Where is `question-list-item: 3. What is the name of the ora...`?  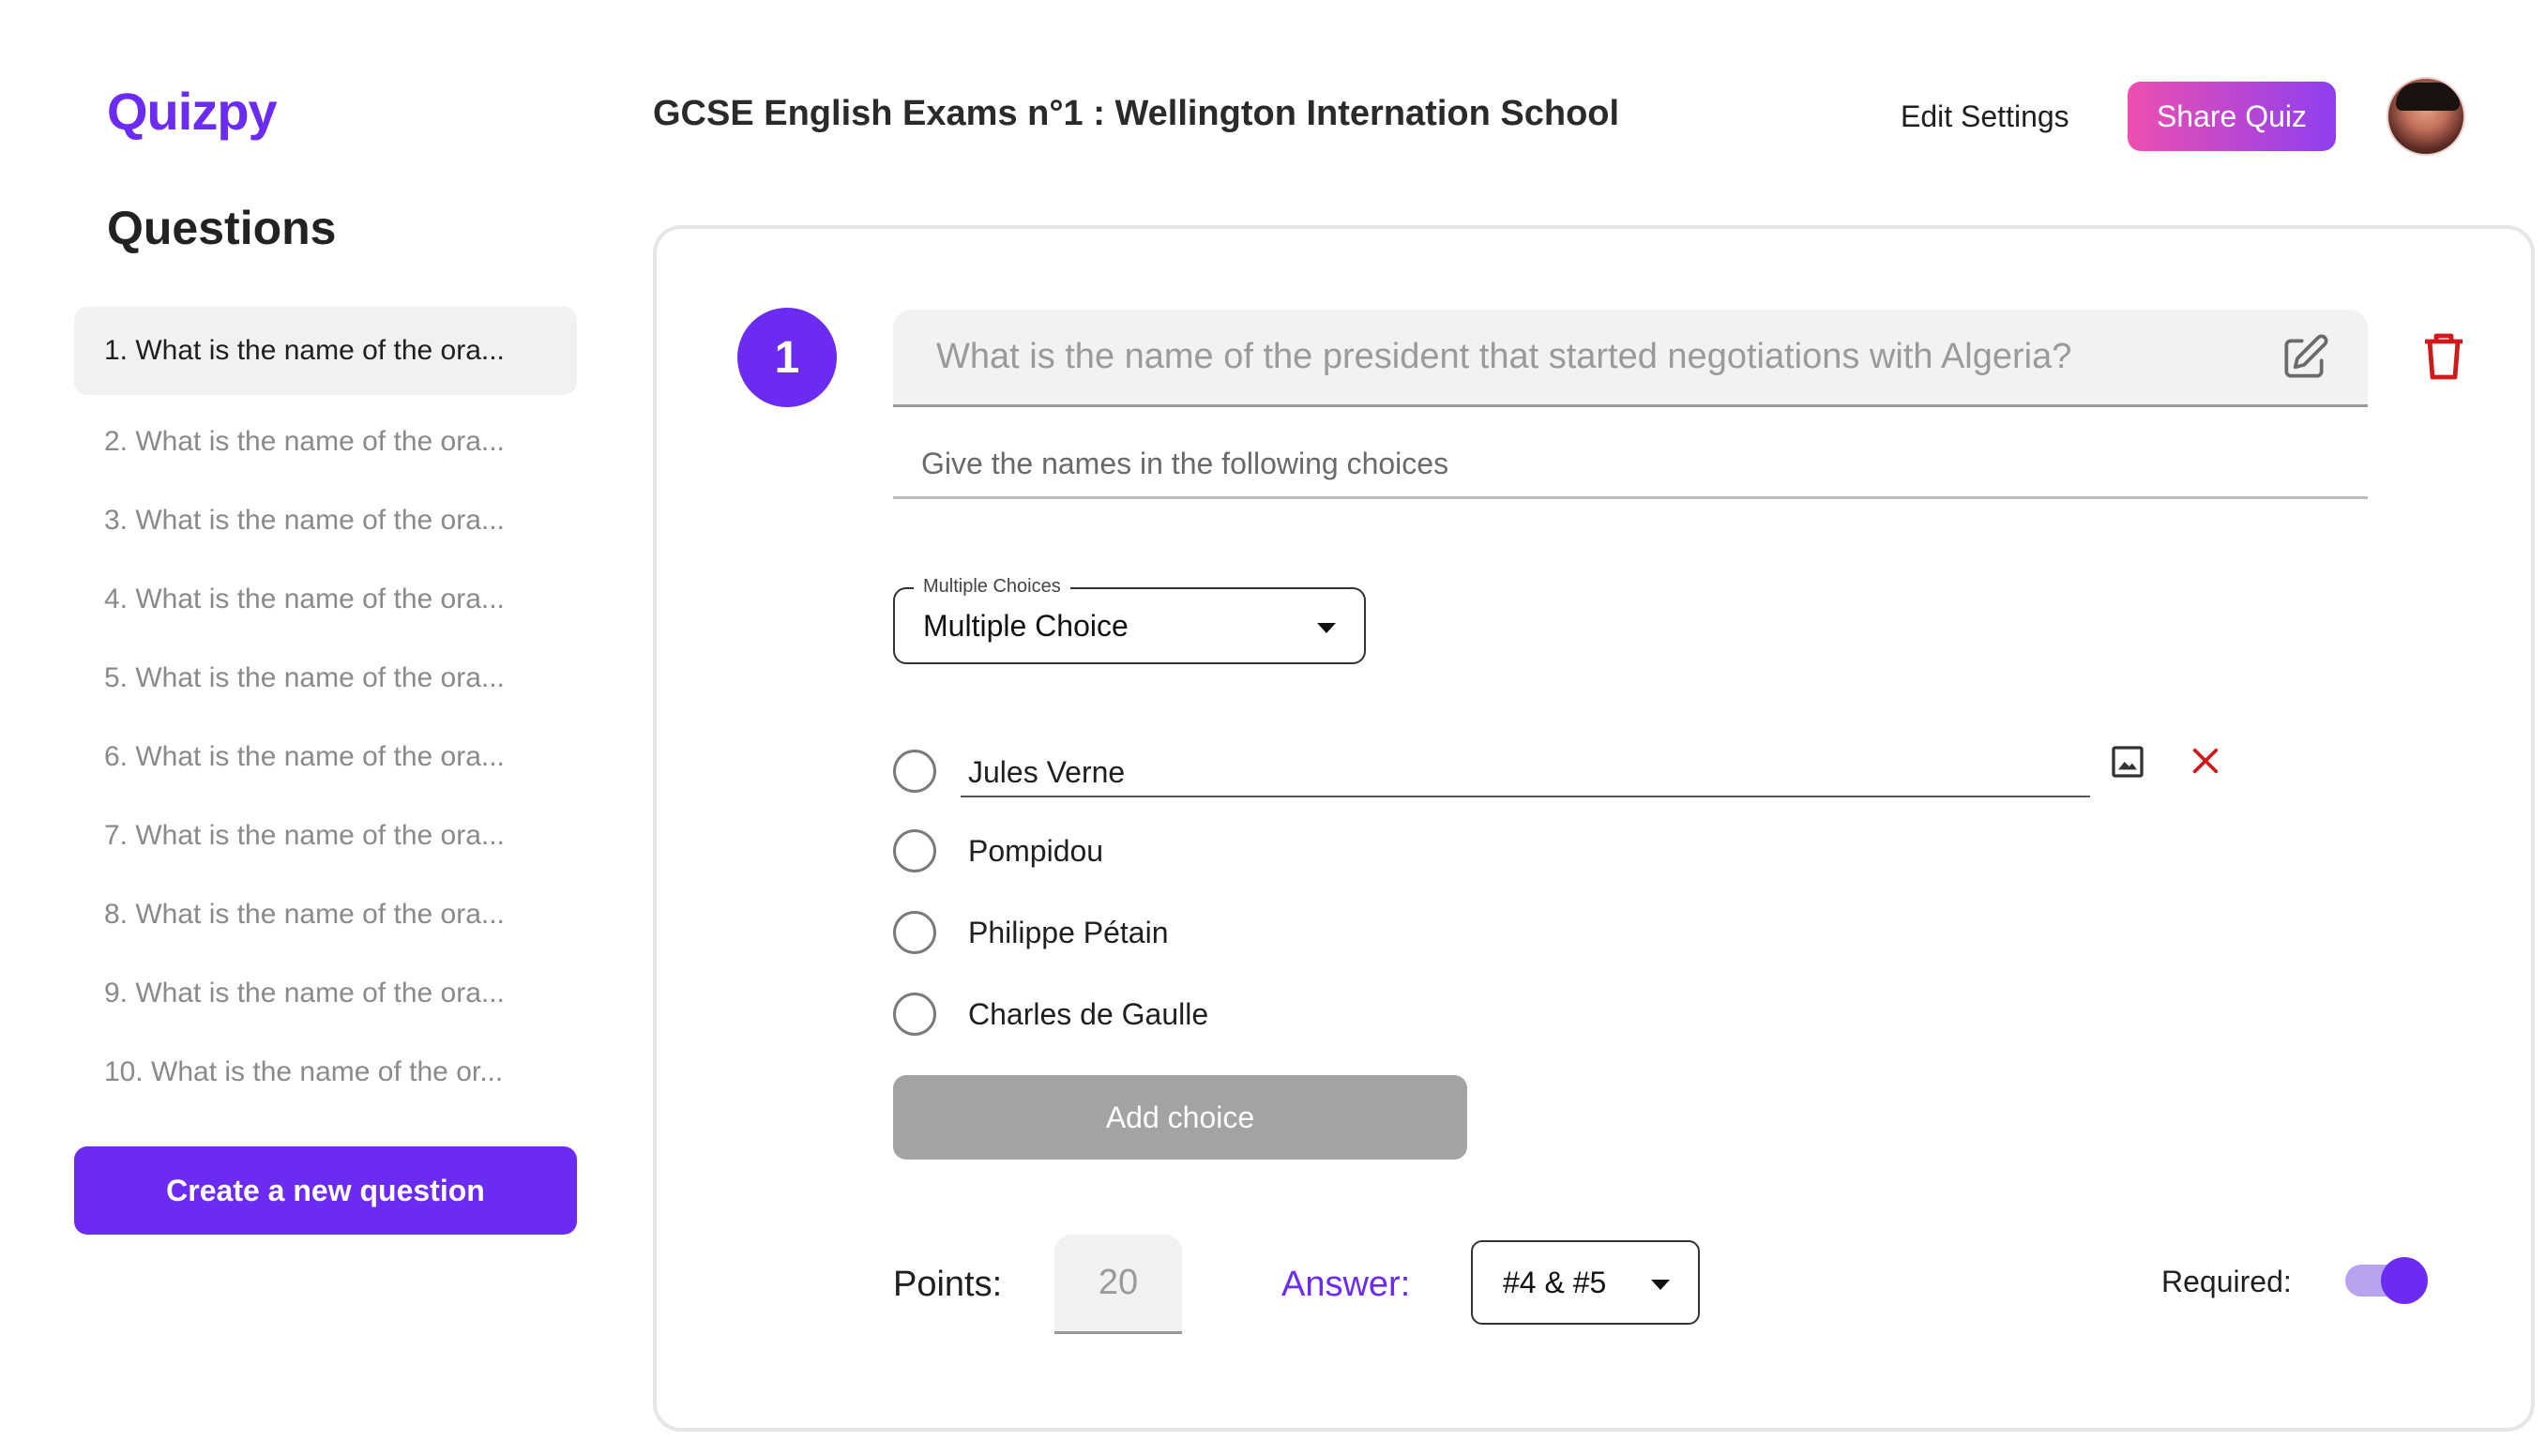 question-list-item: 3. What is the name of the ora... is located at coordinates (325, 520).